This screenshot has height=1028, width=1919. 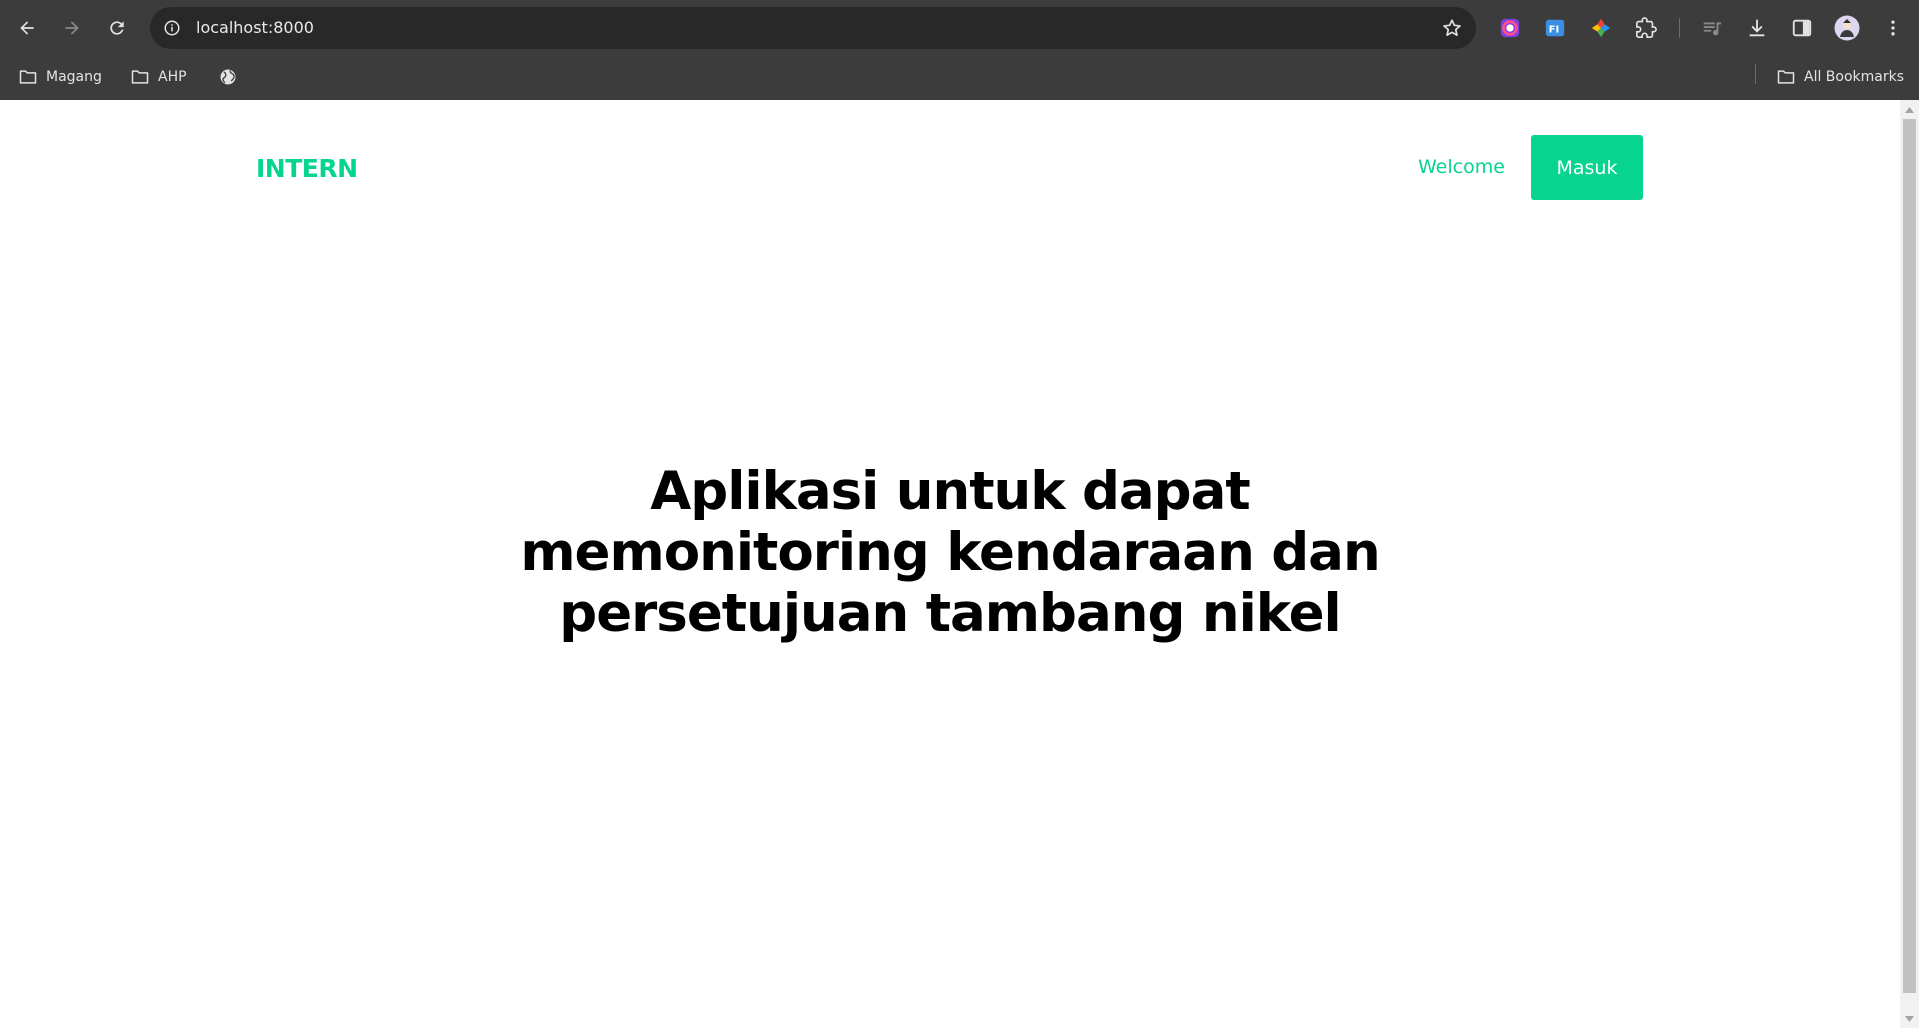 What do you see at coordinates (959, 78) in the screenshot?
I see `bookmarks-bar: Magang AHP All Bookmarks` at bounding box center [959, 78].